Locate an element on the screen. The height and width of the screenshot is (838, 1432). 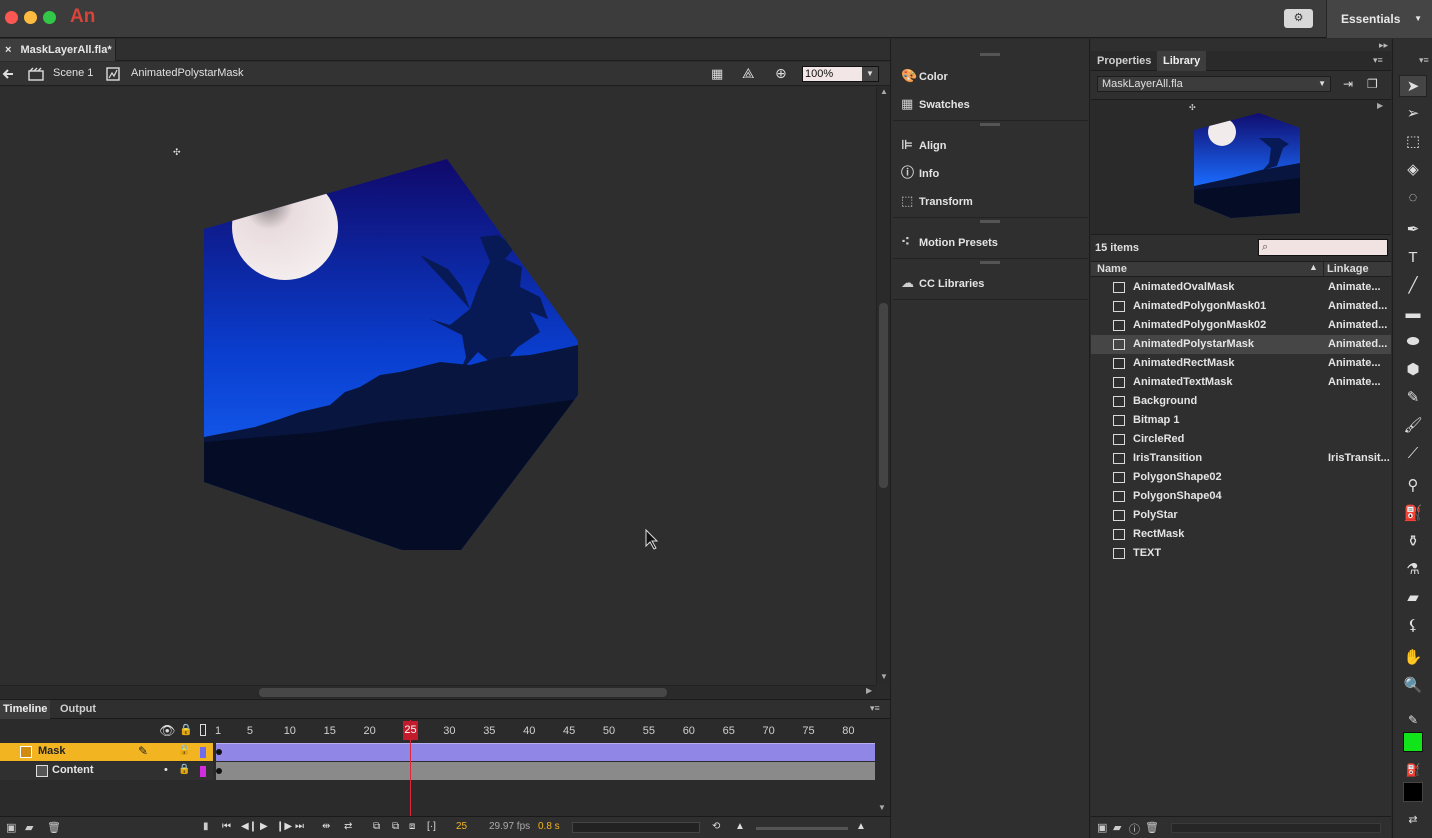
center-stage-icon: ⊕ is located at coordinates (781, 73).